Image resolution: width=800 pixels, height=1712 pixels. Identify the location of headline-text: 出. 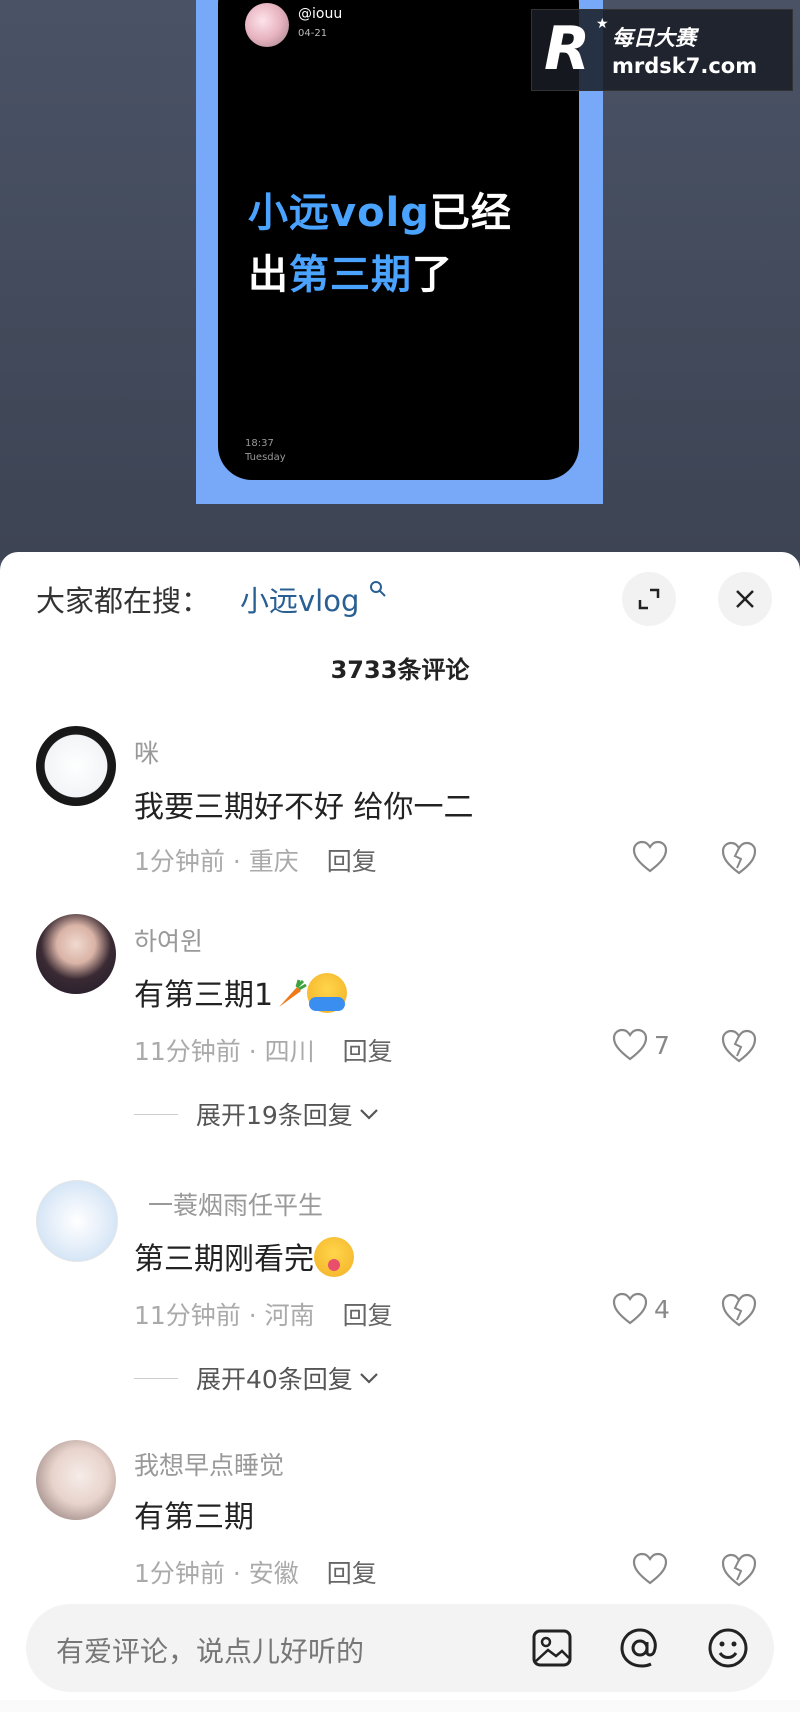
(268, 275).